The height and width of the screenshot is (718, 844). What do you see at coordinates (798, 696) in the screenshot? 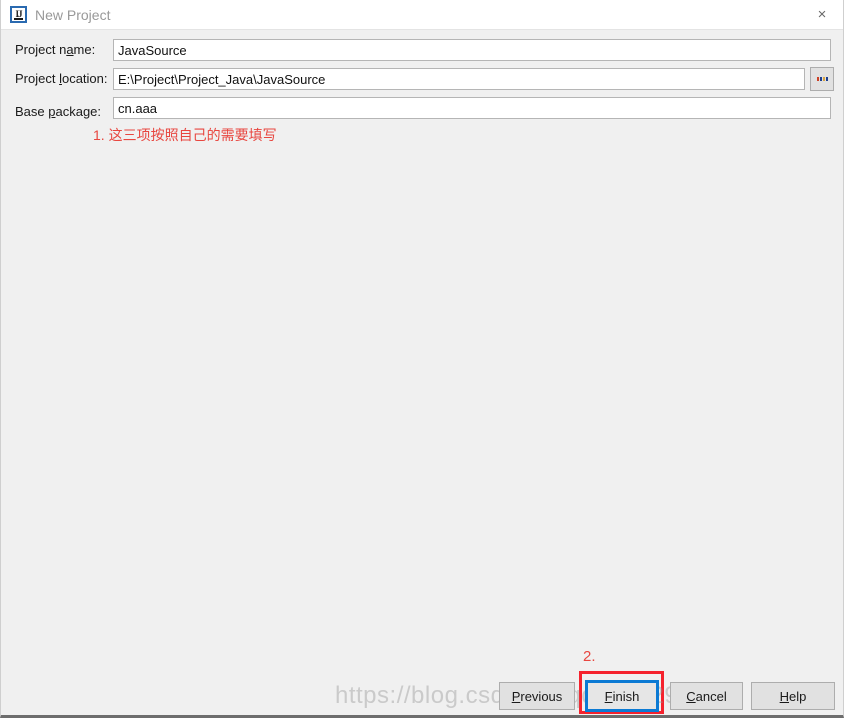
I see `help-button-label: elp` at bounding box center [798, 696].